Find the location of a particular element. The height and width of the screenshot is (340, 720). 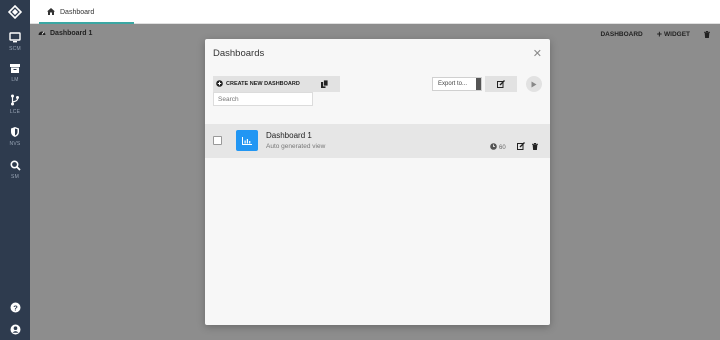

user-button is located at coordinates (15, 329).